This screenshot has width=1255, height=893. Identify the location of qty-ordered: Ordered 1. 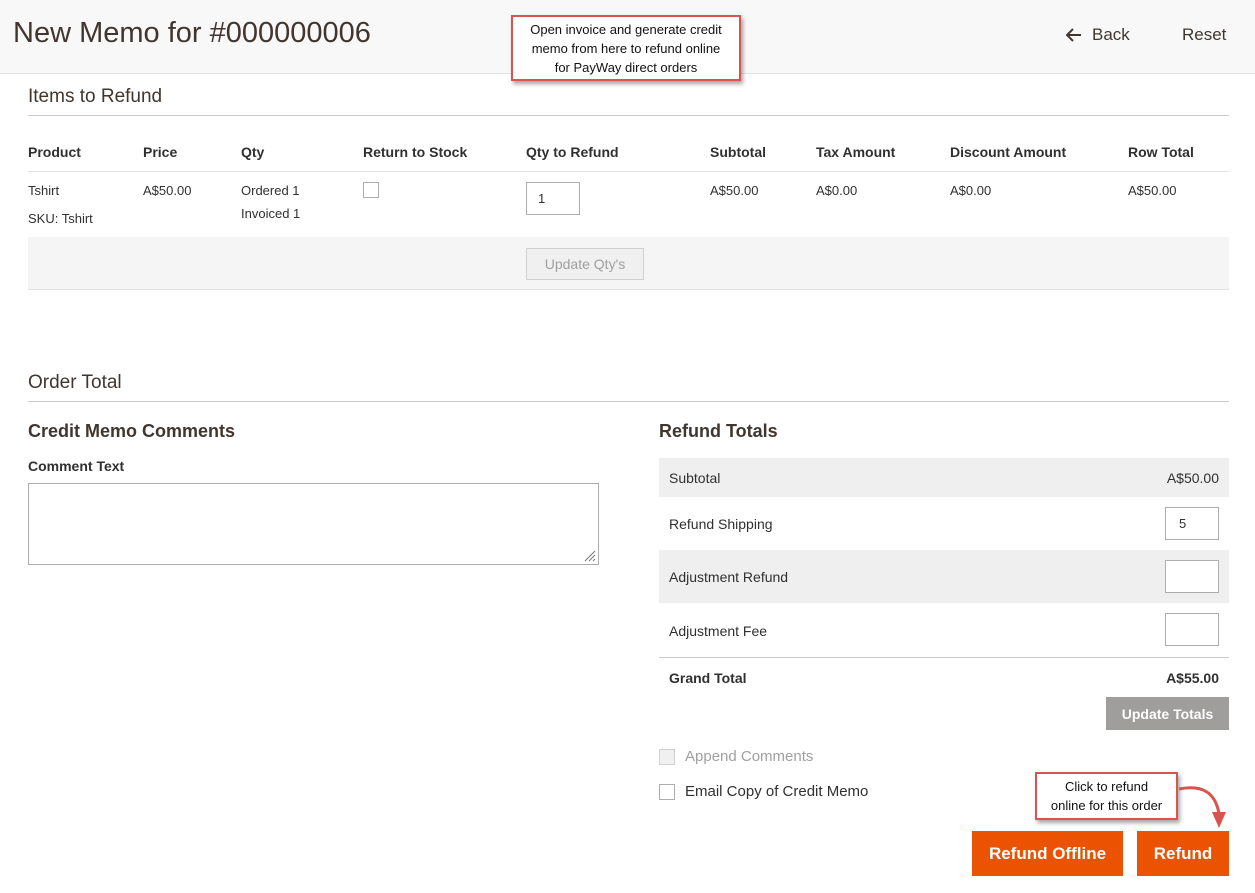
(270, 190).